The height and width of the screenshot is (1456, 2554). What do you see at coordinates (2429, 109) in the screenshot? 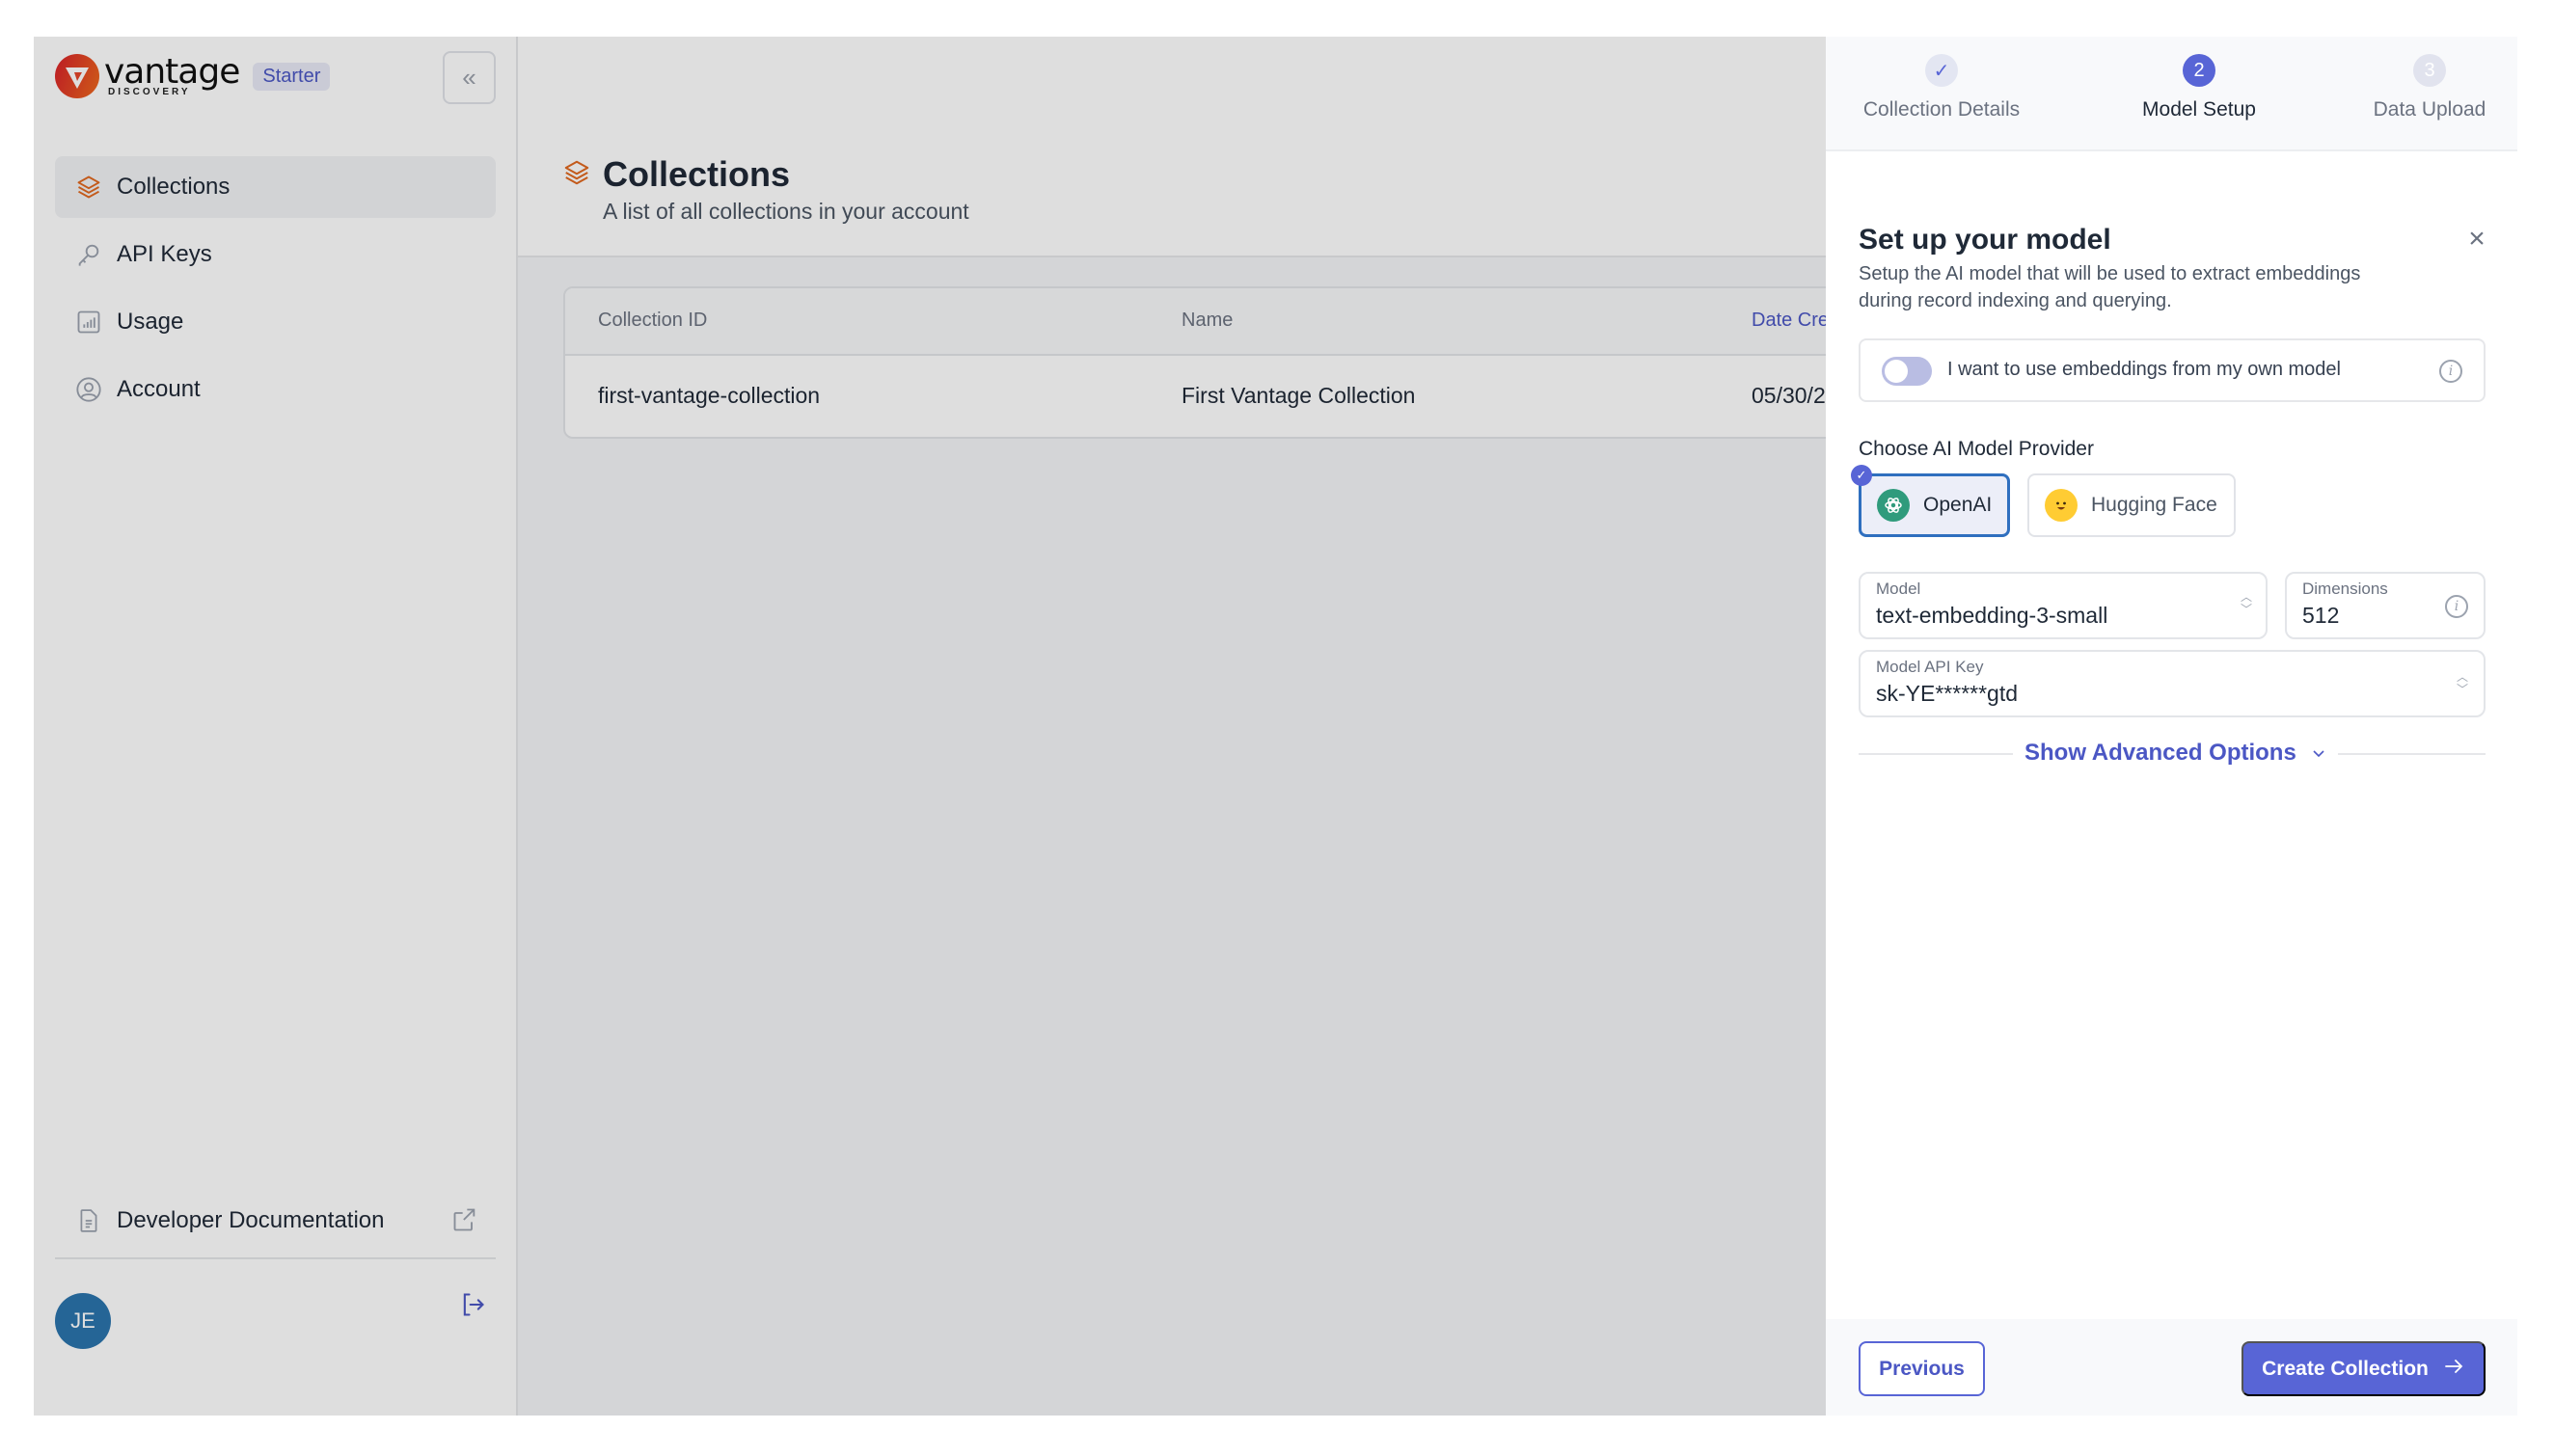
I see `step-label: Data Upload` at bounding box center [2429, 109].